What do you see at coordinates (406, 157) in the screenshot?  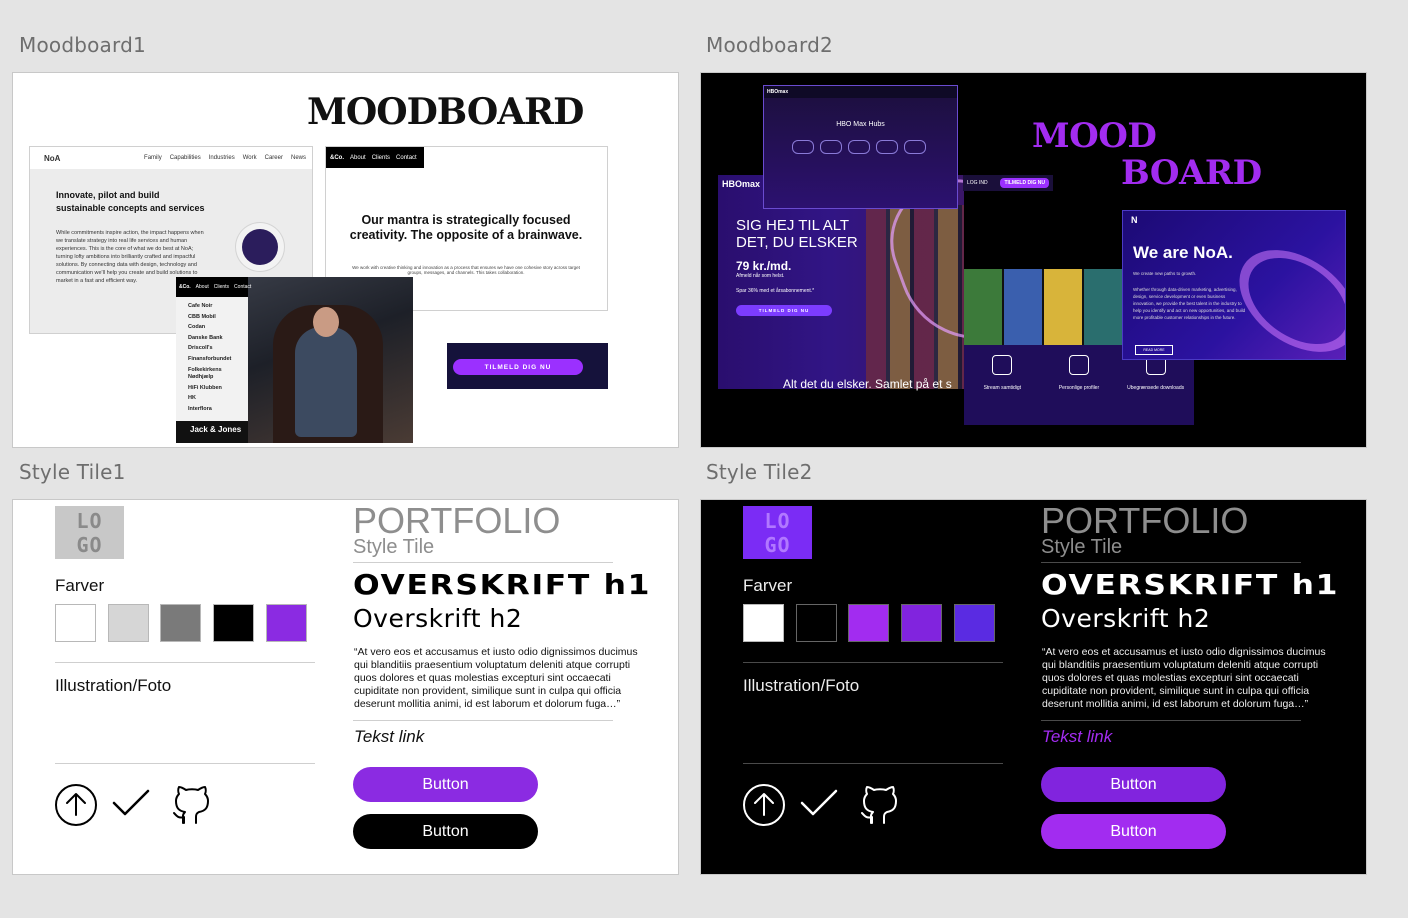 I see `co-nav-item: Contact` at bounding box center [406, 157].